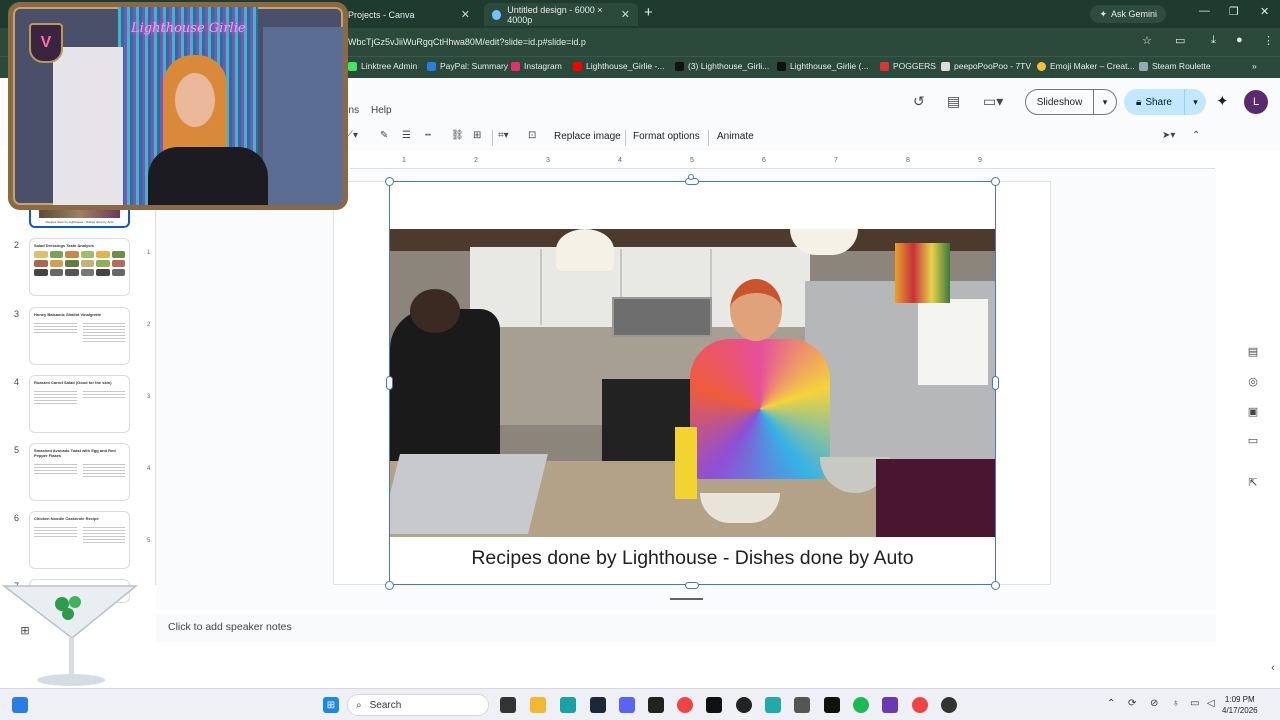 This screenshot has width=1280, height=720. What do you see at coordinates (648, 12) in the screenshot?
I see `new-tab-icon: +` at bounding box center [648, 12].